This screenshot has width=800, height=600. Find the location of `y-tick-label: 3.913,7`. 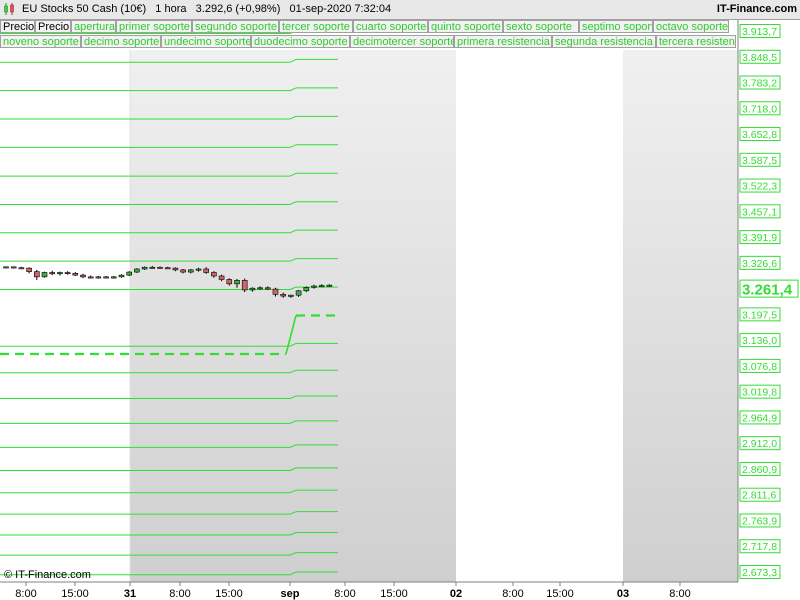

y-tick-label: 3.913,7 is located at coordinates (759, 32).